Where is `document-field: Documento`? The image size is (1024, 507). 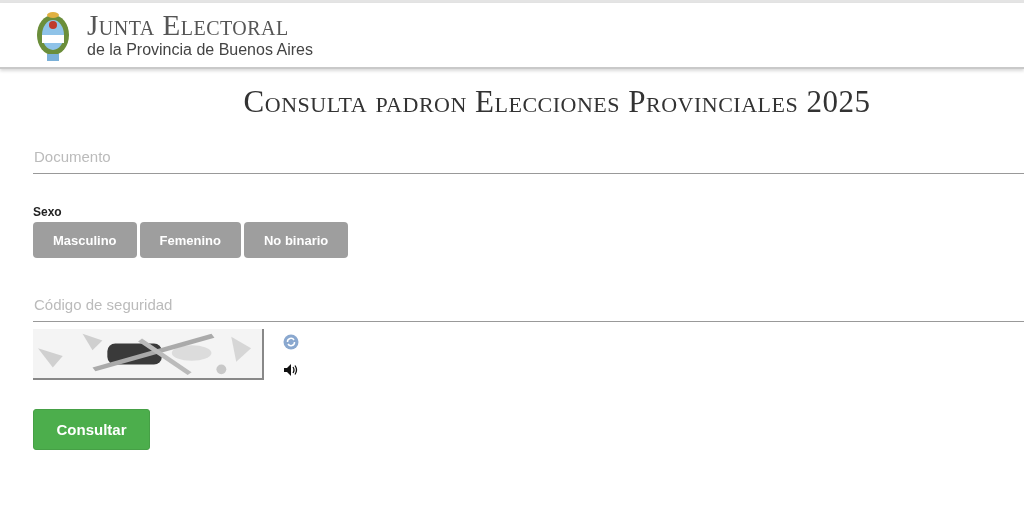 document-field: Documento is located at coordinates (528, 157).